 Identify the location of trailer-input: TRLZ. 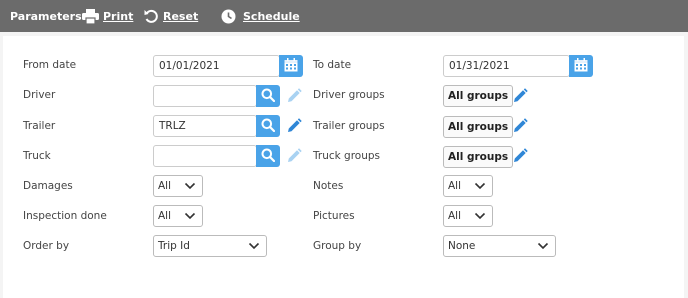
(205, 126).